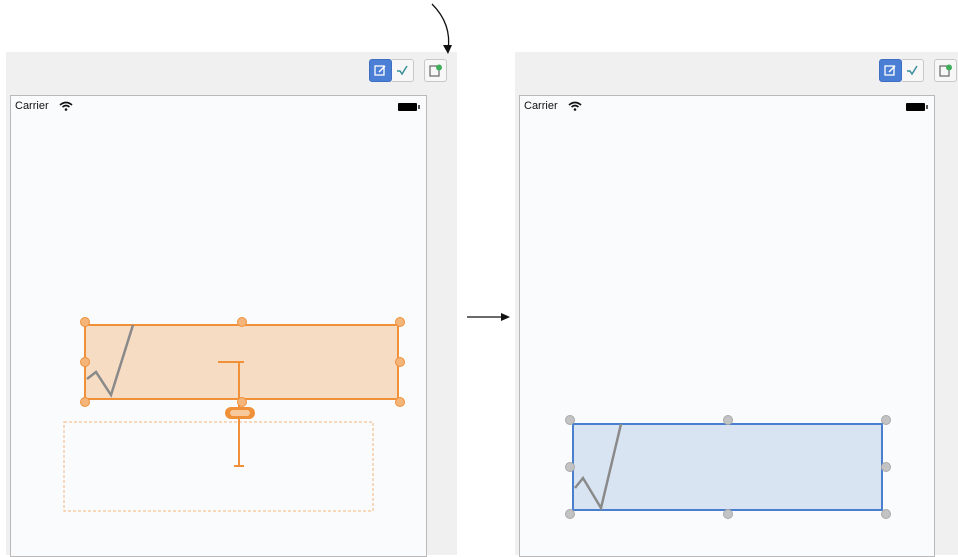 The image size is (958, 557). What do you see at coordinates (441, 28) in the screenshot?
I see `callout-arrow` at bounding box center [441, 28].